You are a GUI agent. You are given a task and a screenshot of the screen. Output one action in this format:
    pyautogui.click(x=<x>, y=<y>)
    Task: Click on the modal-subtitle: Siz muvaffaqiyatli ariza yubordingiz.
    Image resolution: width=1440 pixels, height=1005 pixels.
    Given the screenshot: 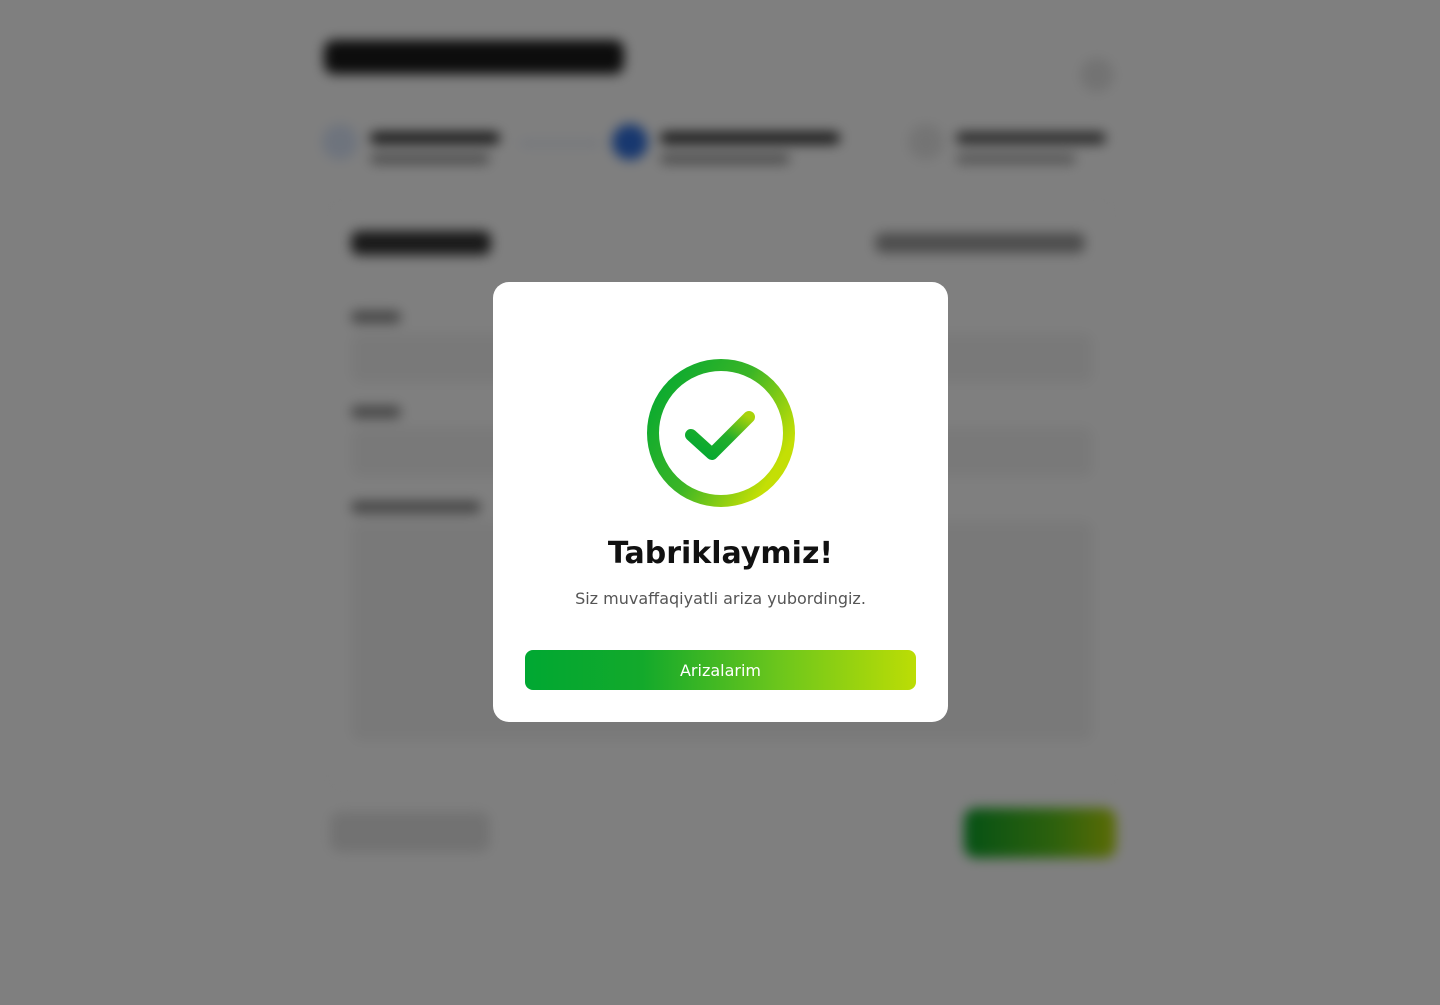 What is the action you would take?
    pyautogui.click(x=720, y=598)
    